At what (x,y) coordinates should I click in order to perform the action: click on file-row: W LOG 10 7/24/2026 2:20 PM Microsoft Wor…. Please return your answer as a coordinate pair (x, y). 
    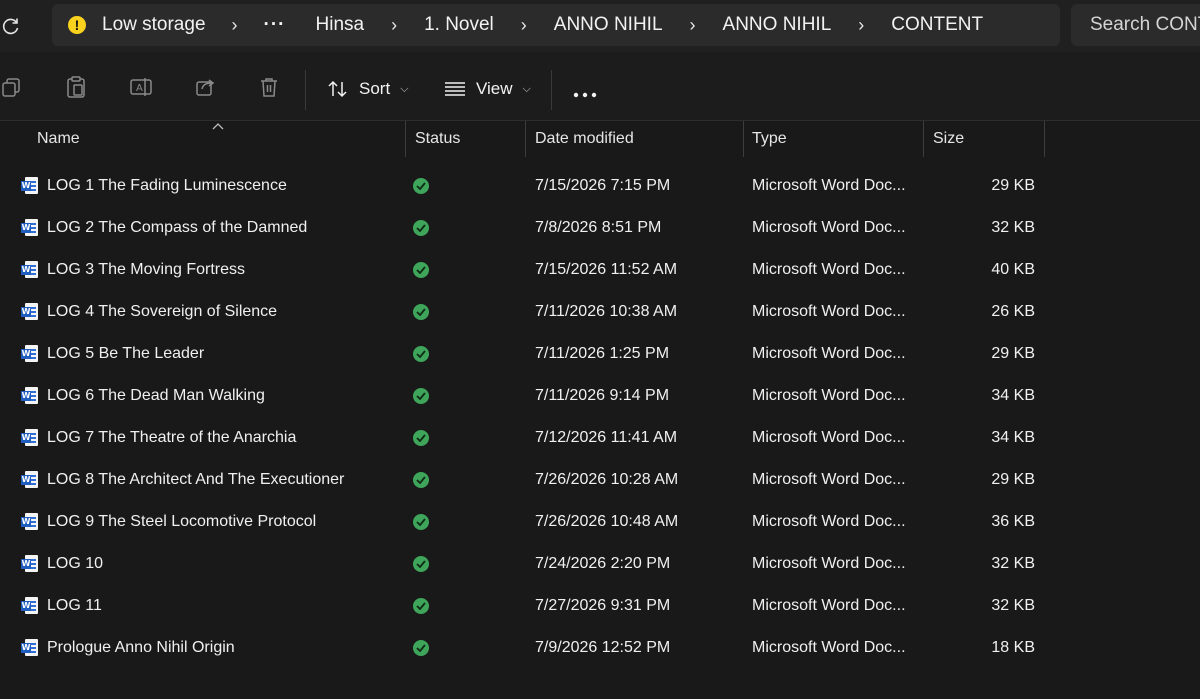
    Looking at the image, I should click on (600, 564).